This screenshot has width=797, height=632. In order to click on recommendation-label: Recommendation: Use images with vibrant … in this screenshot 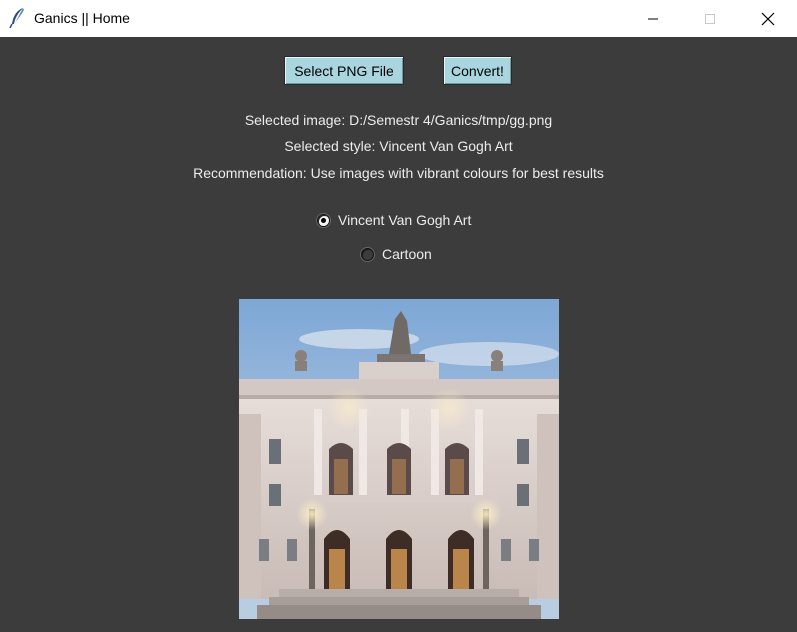, I will do `click(398, 173)`.